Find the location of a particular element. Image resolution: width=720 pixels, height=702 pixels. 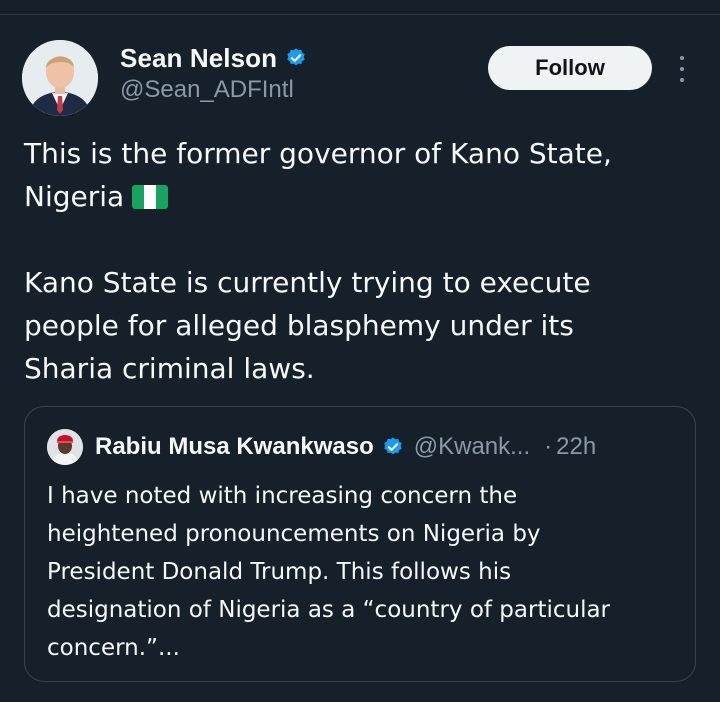

quoted-verified-badge-icon is located at coordinates (393, 447).